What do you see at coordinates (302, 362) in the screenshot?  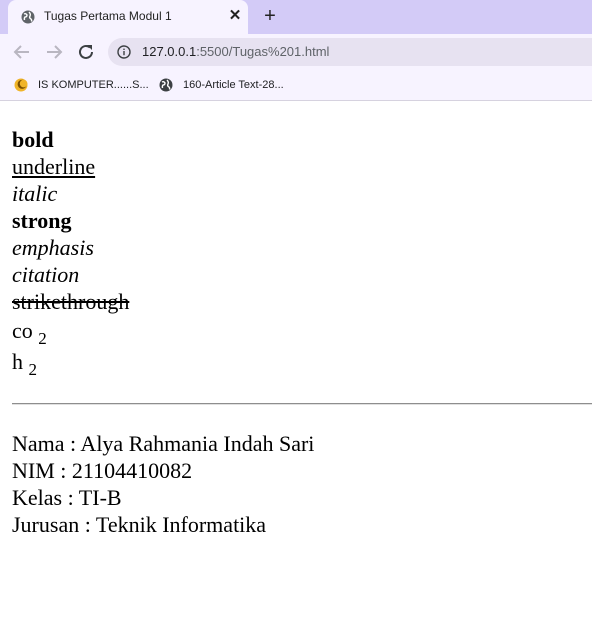 I see `h2-formula: h 2` at bounding box center [302, 362].